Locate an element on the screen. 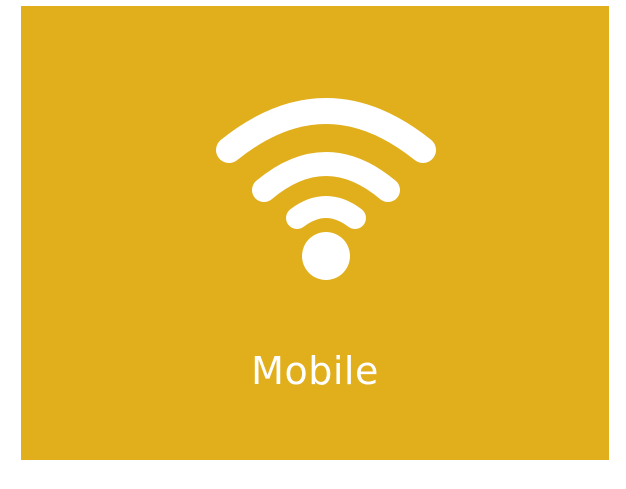  wifi-arc-outer is located at coordinates (326, 130).